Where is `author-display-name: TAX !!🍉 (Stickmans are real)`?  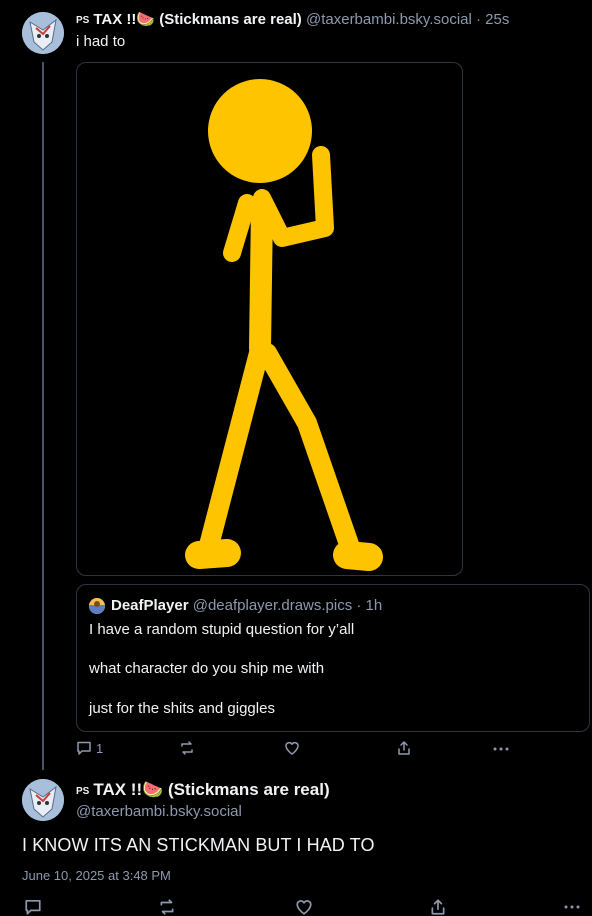 author-display-name: TAX !!🍉 (Stickmans are real) is located at coordinates (197, 19).